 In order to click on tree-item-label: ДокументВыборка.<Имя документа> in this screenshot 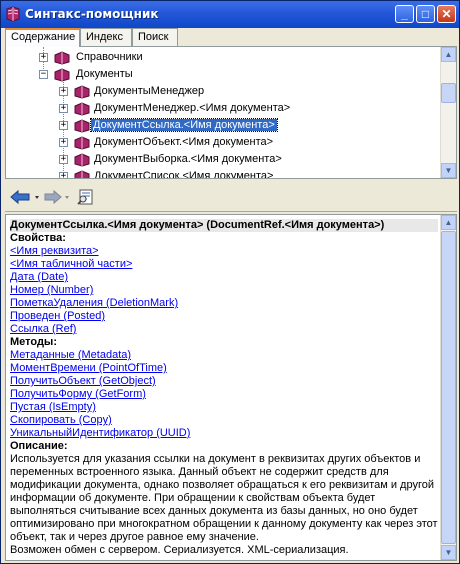, I will do `click(188, 159)`.